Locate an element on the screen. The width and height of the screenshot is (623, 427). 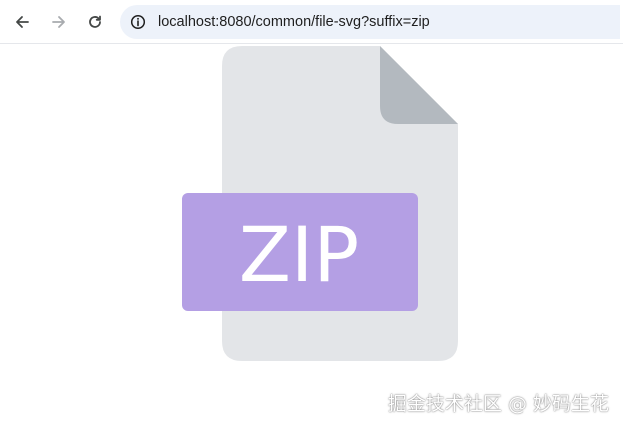
info-circle-icon is located at coordinates (138, 22).